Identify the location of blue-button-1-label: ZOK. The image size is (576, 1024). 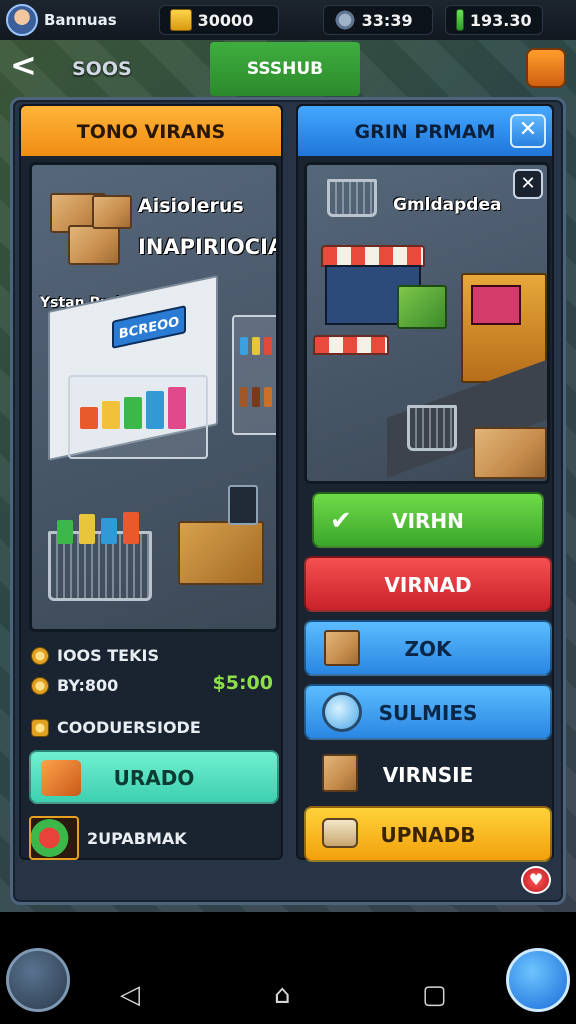
(428, 649).